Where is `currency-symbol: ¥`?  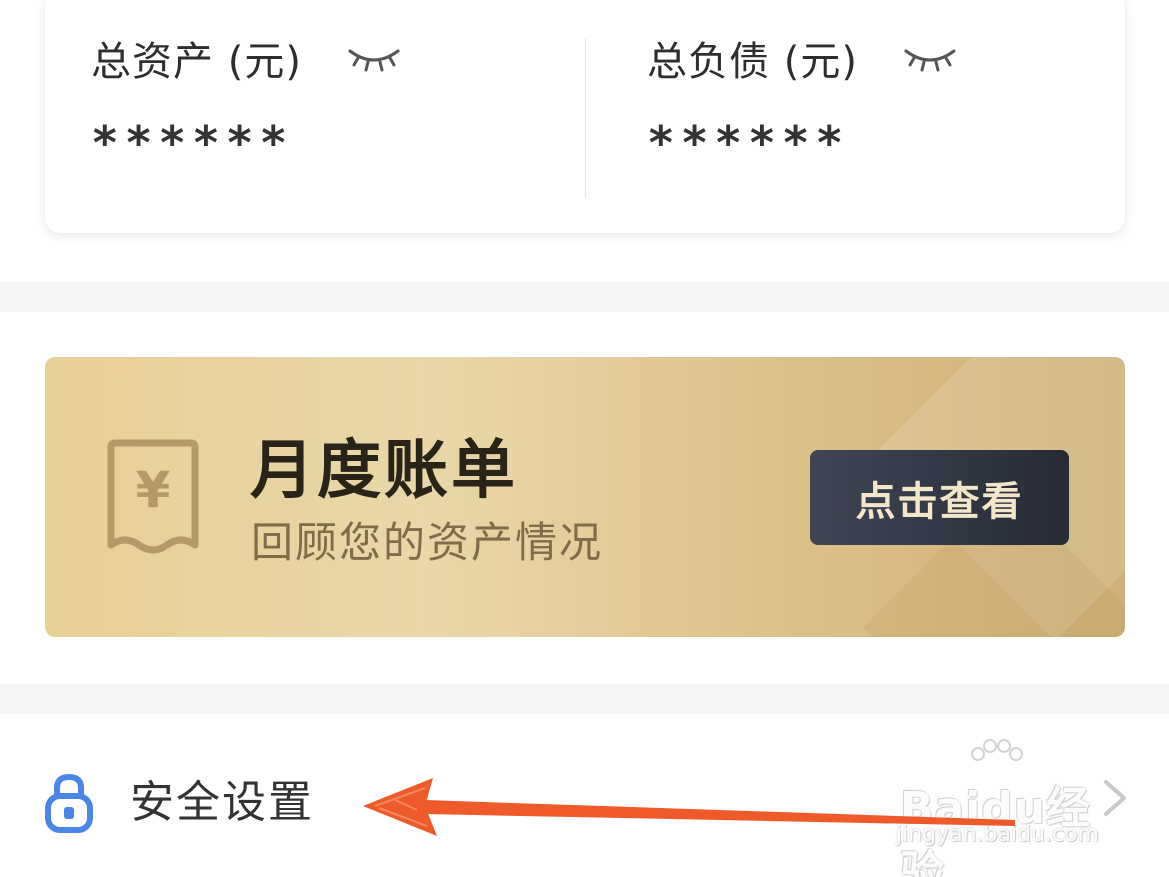
currency-symbol: ¥ is located at coordinates (153, 490).